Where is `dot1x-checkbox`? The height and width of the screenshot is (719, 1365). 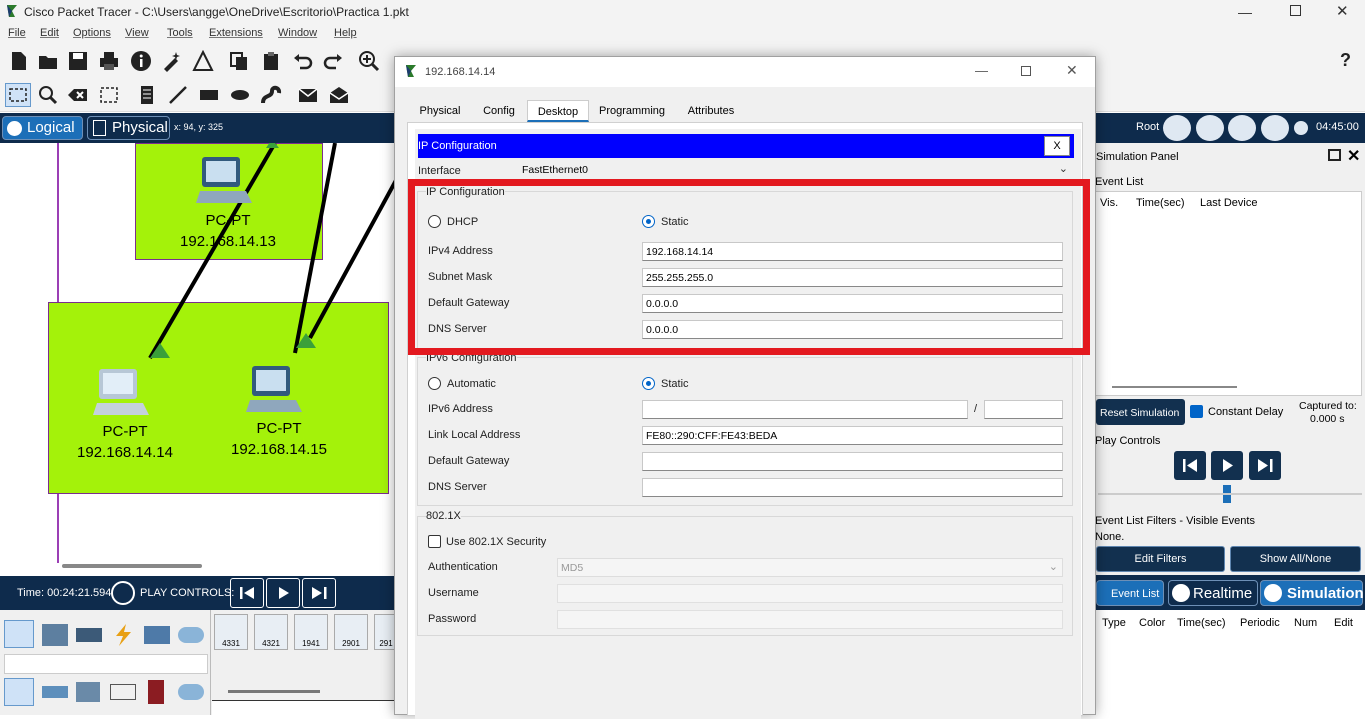
dot1x-checkbox is located at coordinates (434, 541).